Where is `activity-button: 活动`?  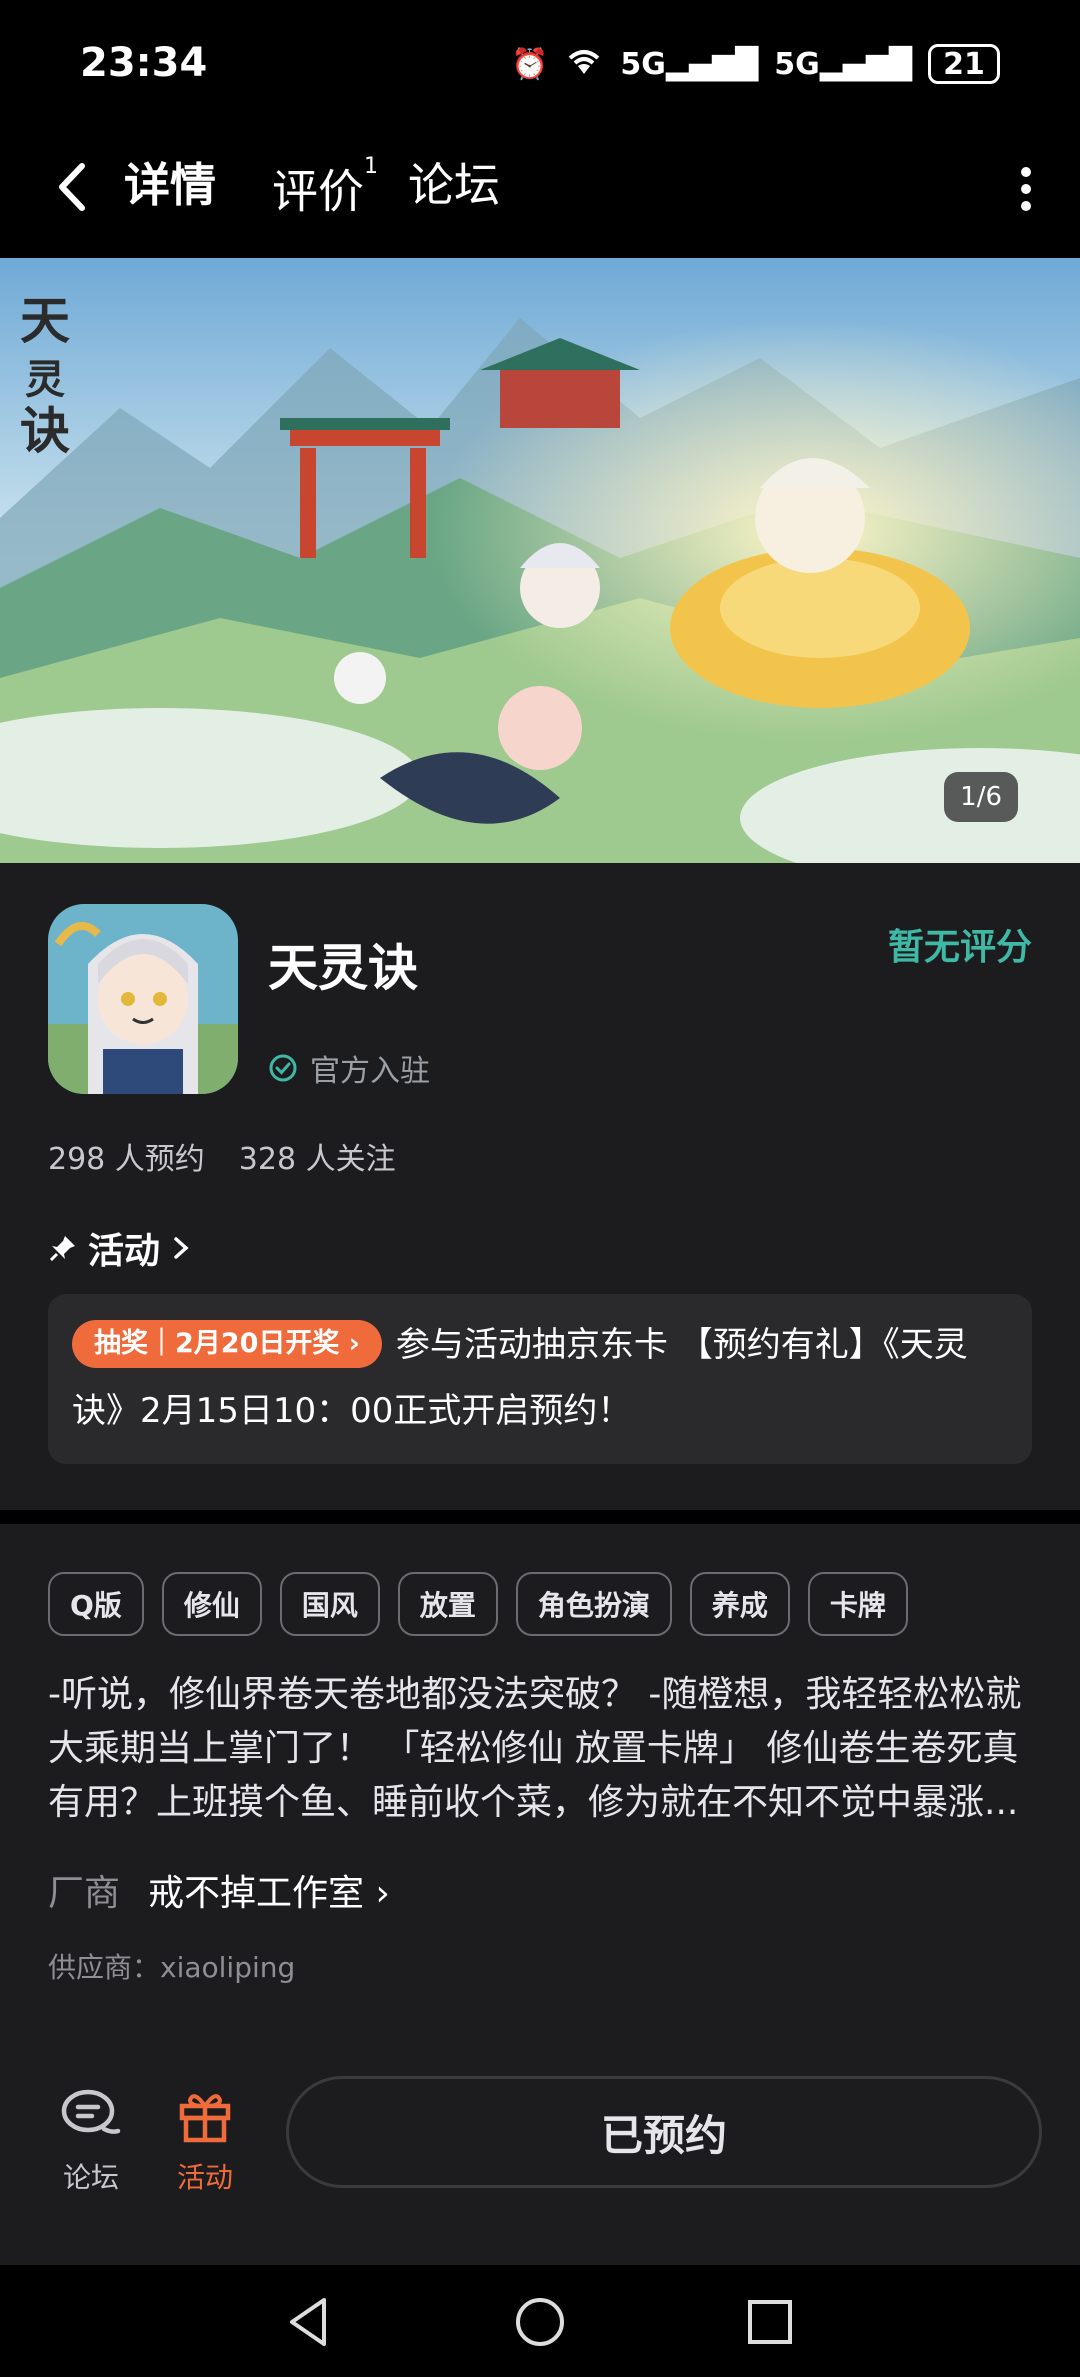 activity-button: 活动 is located at coordinates (205, 2138).